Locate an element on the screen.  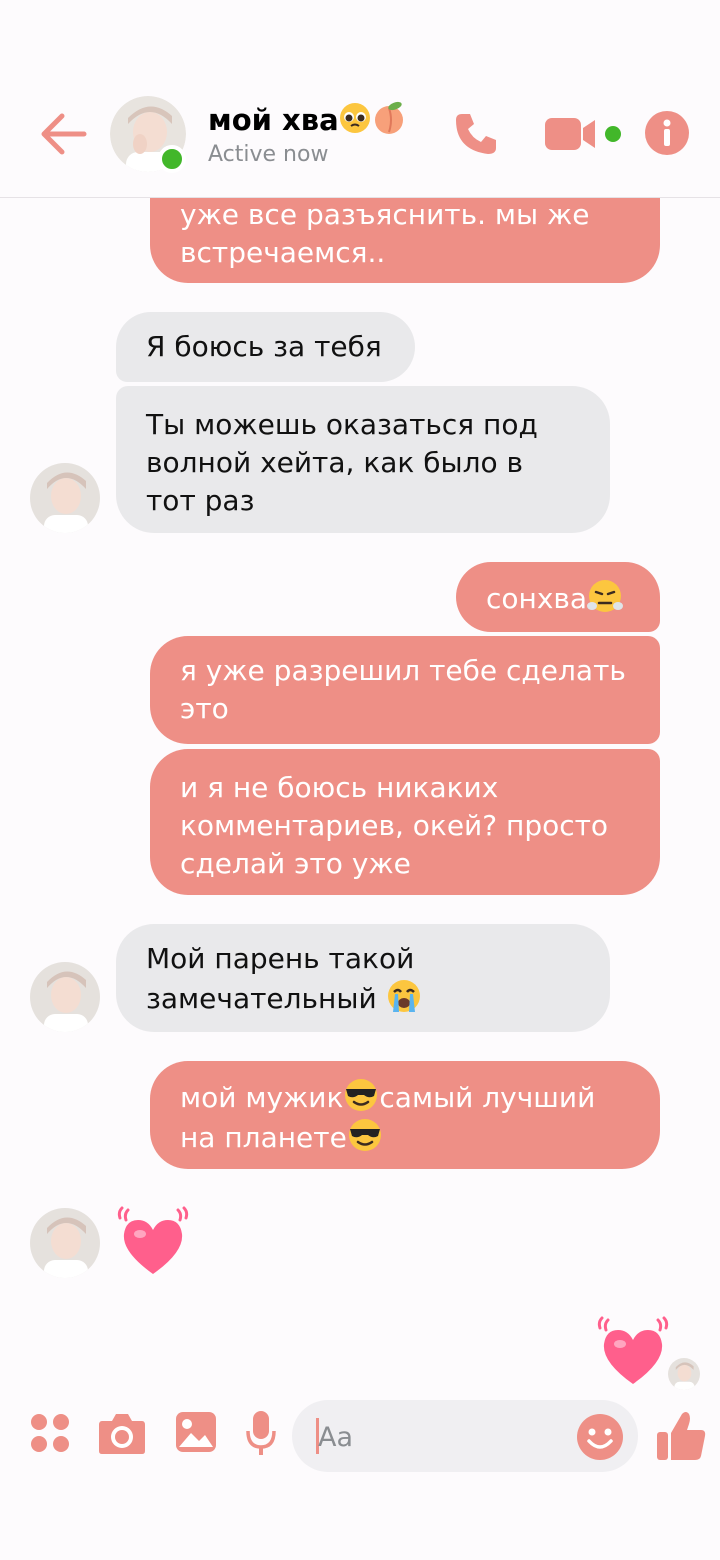
active-status: Active now is located at coordinates (268, 154).